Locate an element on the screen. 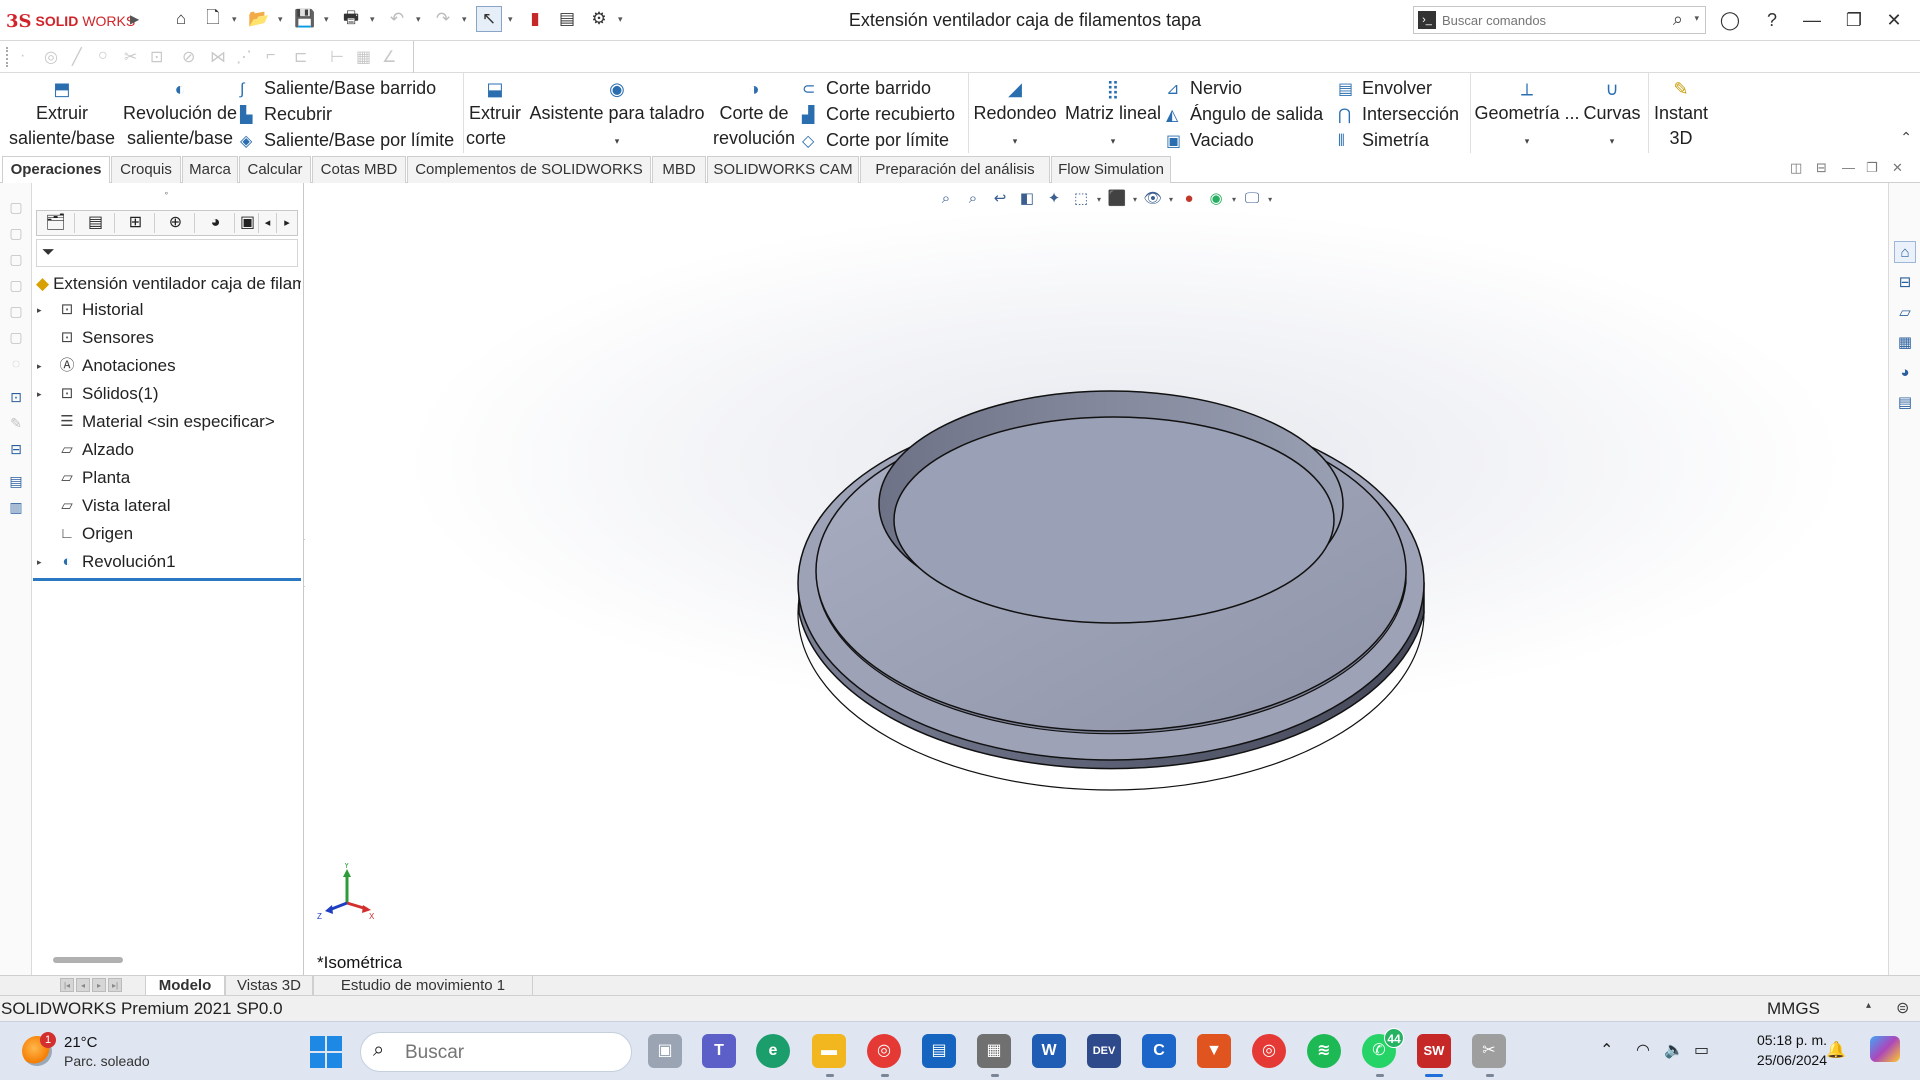 Image resolution: width=1920 pixels, height=1080 pixels. rib-button: ⊿ Nervio is located at coordinates (1204, 88).